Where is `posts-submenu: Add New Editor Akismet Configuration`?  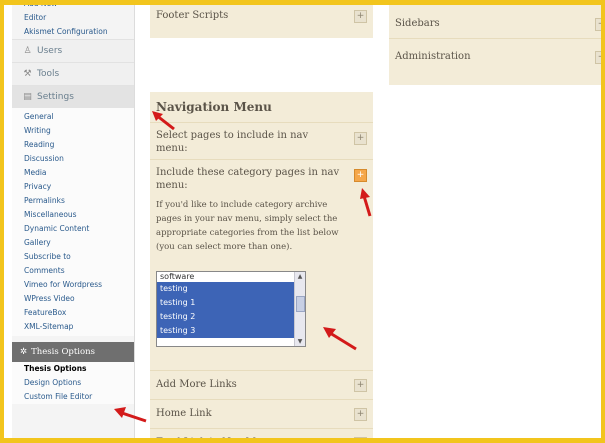 posts-submenu: Add New Editor Akismet Configuration is located at coordinates (73, 22).